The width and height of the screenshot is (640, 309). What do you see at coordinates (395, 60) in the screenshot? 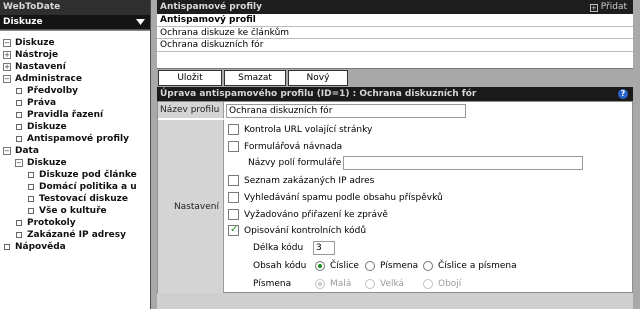
I see `profiles-table-empty-area` at bounding box center [395, 60].